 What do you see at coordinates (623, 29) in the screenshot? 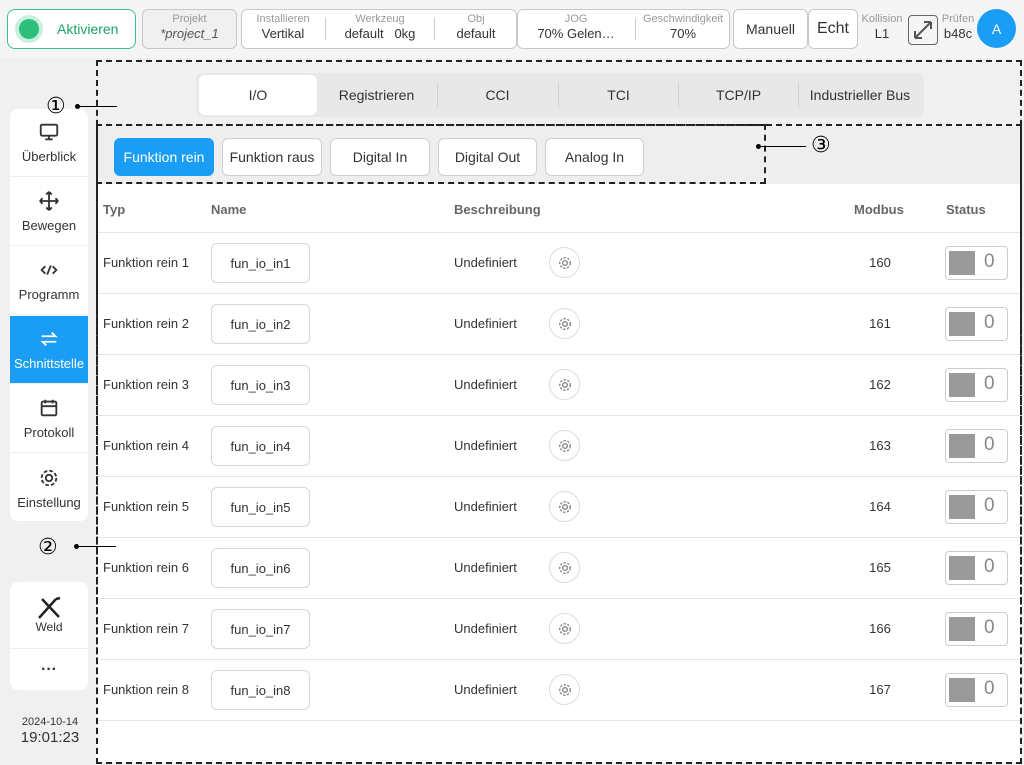
I see `jog-speed-box: JOG 70% Gelen… Geschwindigkeit 70%` at bounding box center [623, 29].